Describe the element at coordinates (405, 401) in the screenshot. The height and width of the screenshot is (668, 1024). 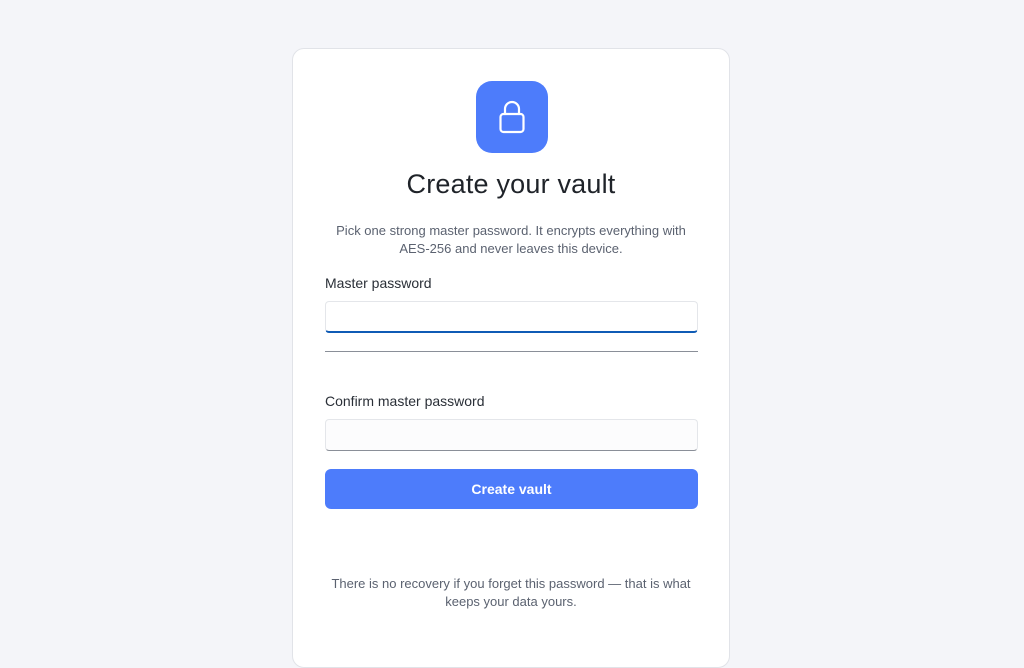
I see `confirm-password-label: Confirm master password` at that location.